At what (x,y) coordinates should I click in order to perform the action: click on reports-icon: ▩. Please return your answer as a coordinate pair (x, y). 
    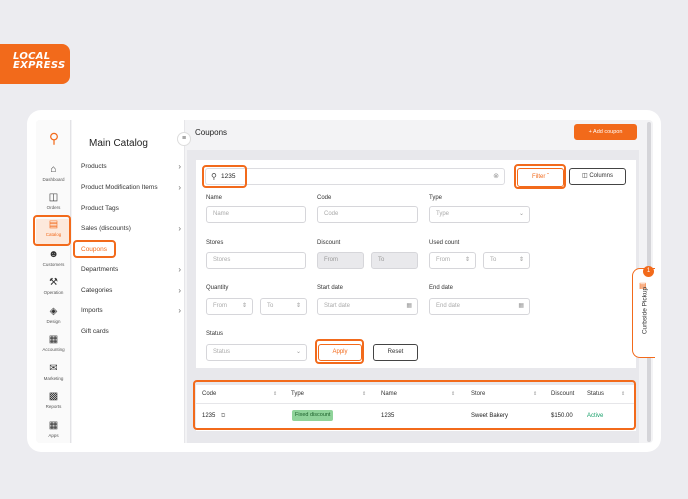
    Looking at the image, I should click on (53, 396).